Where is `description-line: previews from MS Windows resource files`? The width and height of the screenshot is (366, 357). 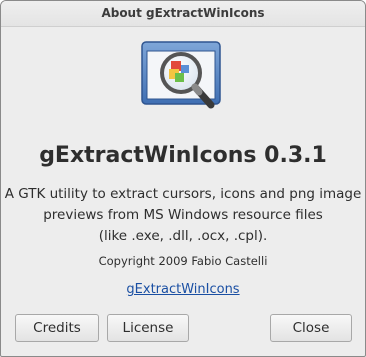 description-line: previews from MS Windows resource files is located at coordinates (183, 215).